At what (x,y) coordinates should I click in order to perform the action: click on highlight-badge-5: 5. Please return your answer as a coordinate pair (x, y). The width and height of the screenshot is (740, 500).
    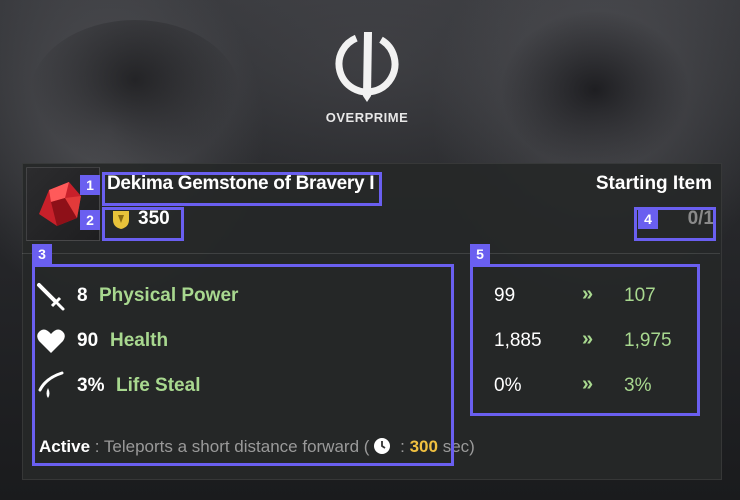
    Looking at the image, I should click on (480, 254).